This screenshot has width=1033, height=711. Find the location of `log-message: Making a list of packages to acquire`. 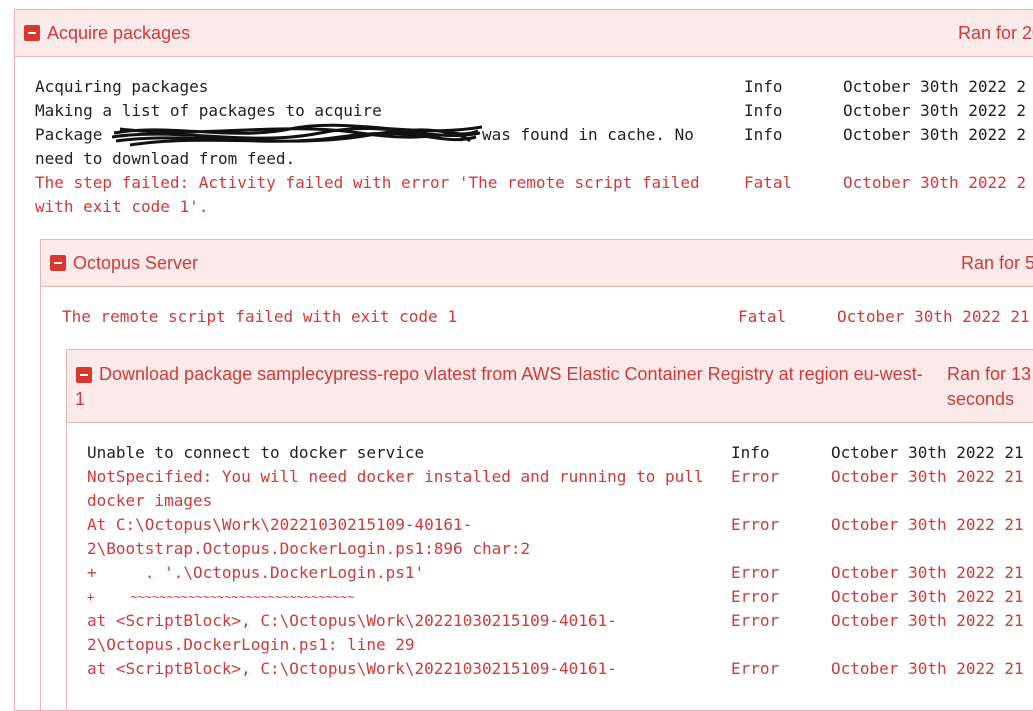

log-message: Making a list of packages to acquire is located at coordinates (208, 110).